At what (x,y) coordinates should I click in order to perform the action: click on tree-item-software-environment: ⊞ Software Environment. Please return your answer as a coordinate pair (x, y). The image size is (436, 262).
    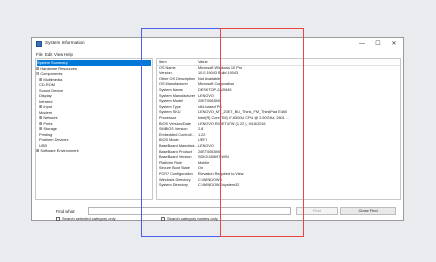
    Looking at the image, I should click on (57, 151).